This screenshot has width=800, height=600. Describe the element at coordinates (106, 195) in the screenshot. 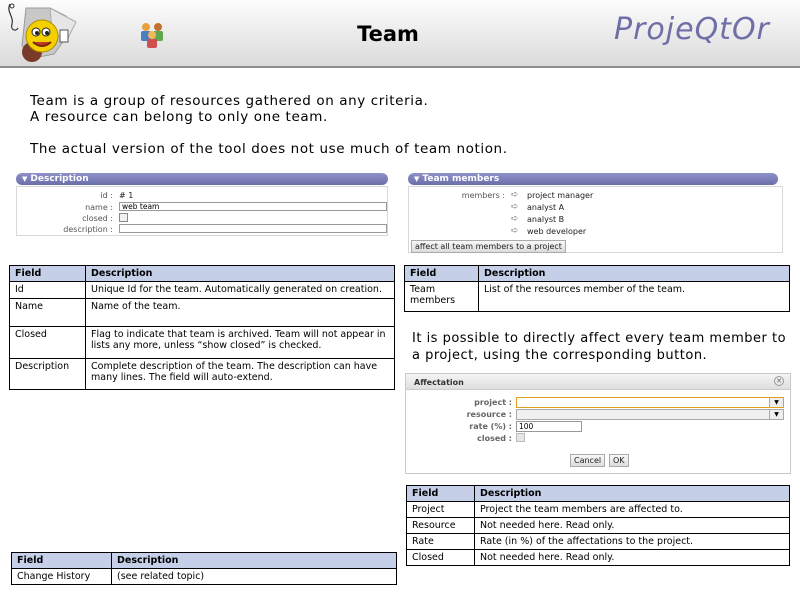

I see `id-label: id :` at that location.